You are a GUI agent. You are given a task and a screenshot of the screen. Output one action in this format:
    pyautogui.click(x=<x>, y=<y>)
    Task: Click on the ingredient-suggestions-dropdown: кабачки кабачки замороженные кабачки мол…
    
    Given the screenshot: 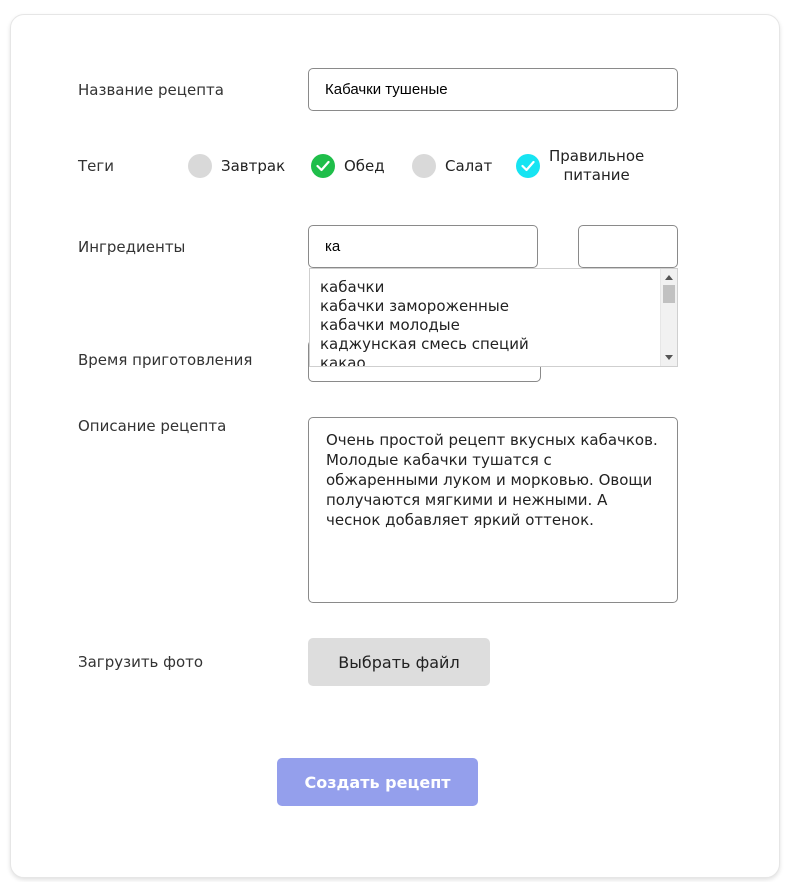 What is the action you would take?
    pyautogui.click(x=493, y=317)
    